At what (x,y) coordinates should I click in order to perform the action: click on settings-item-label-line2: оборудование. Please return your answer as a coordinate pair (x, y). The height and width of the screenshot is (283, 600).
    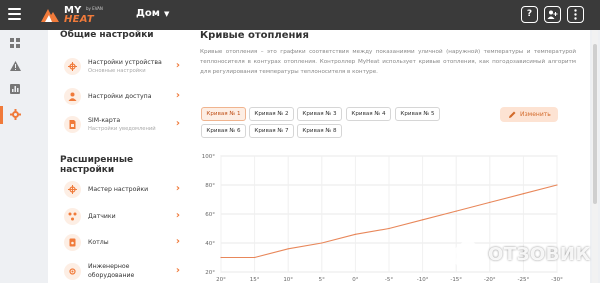
    Looking at the image, I should click on (111, 275).